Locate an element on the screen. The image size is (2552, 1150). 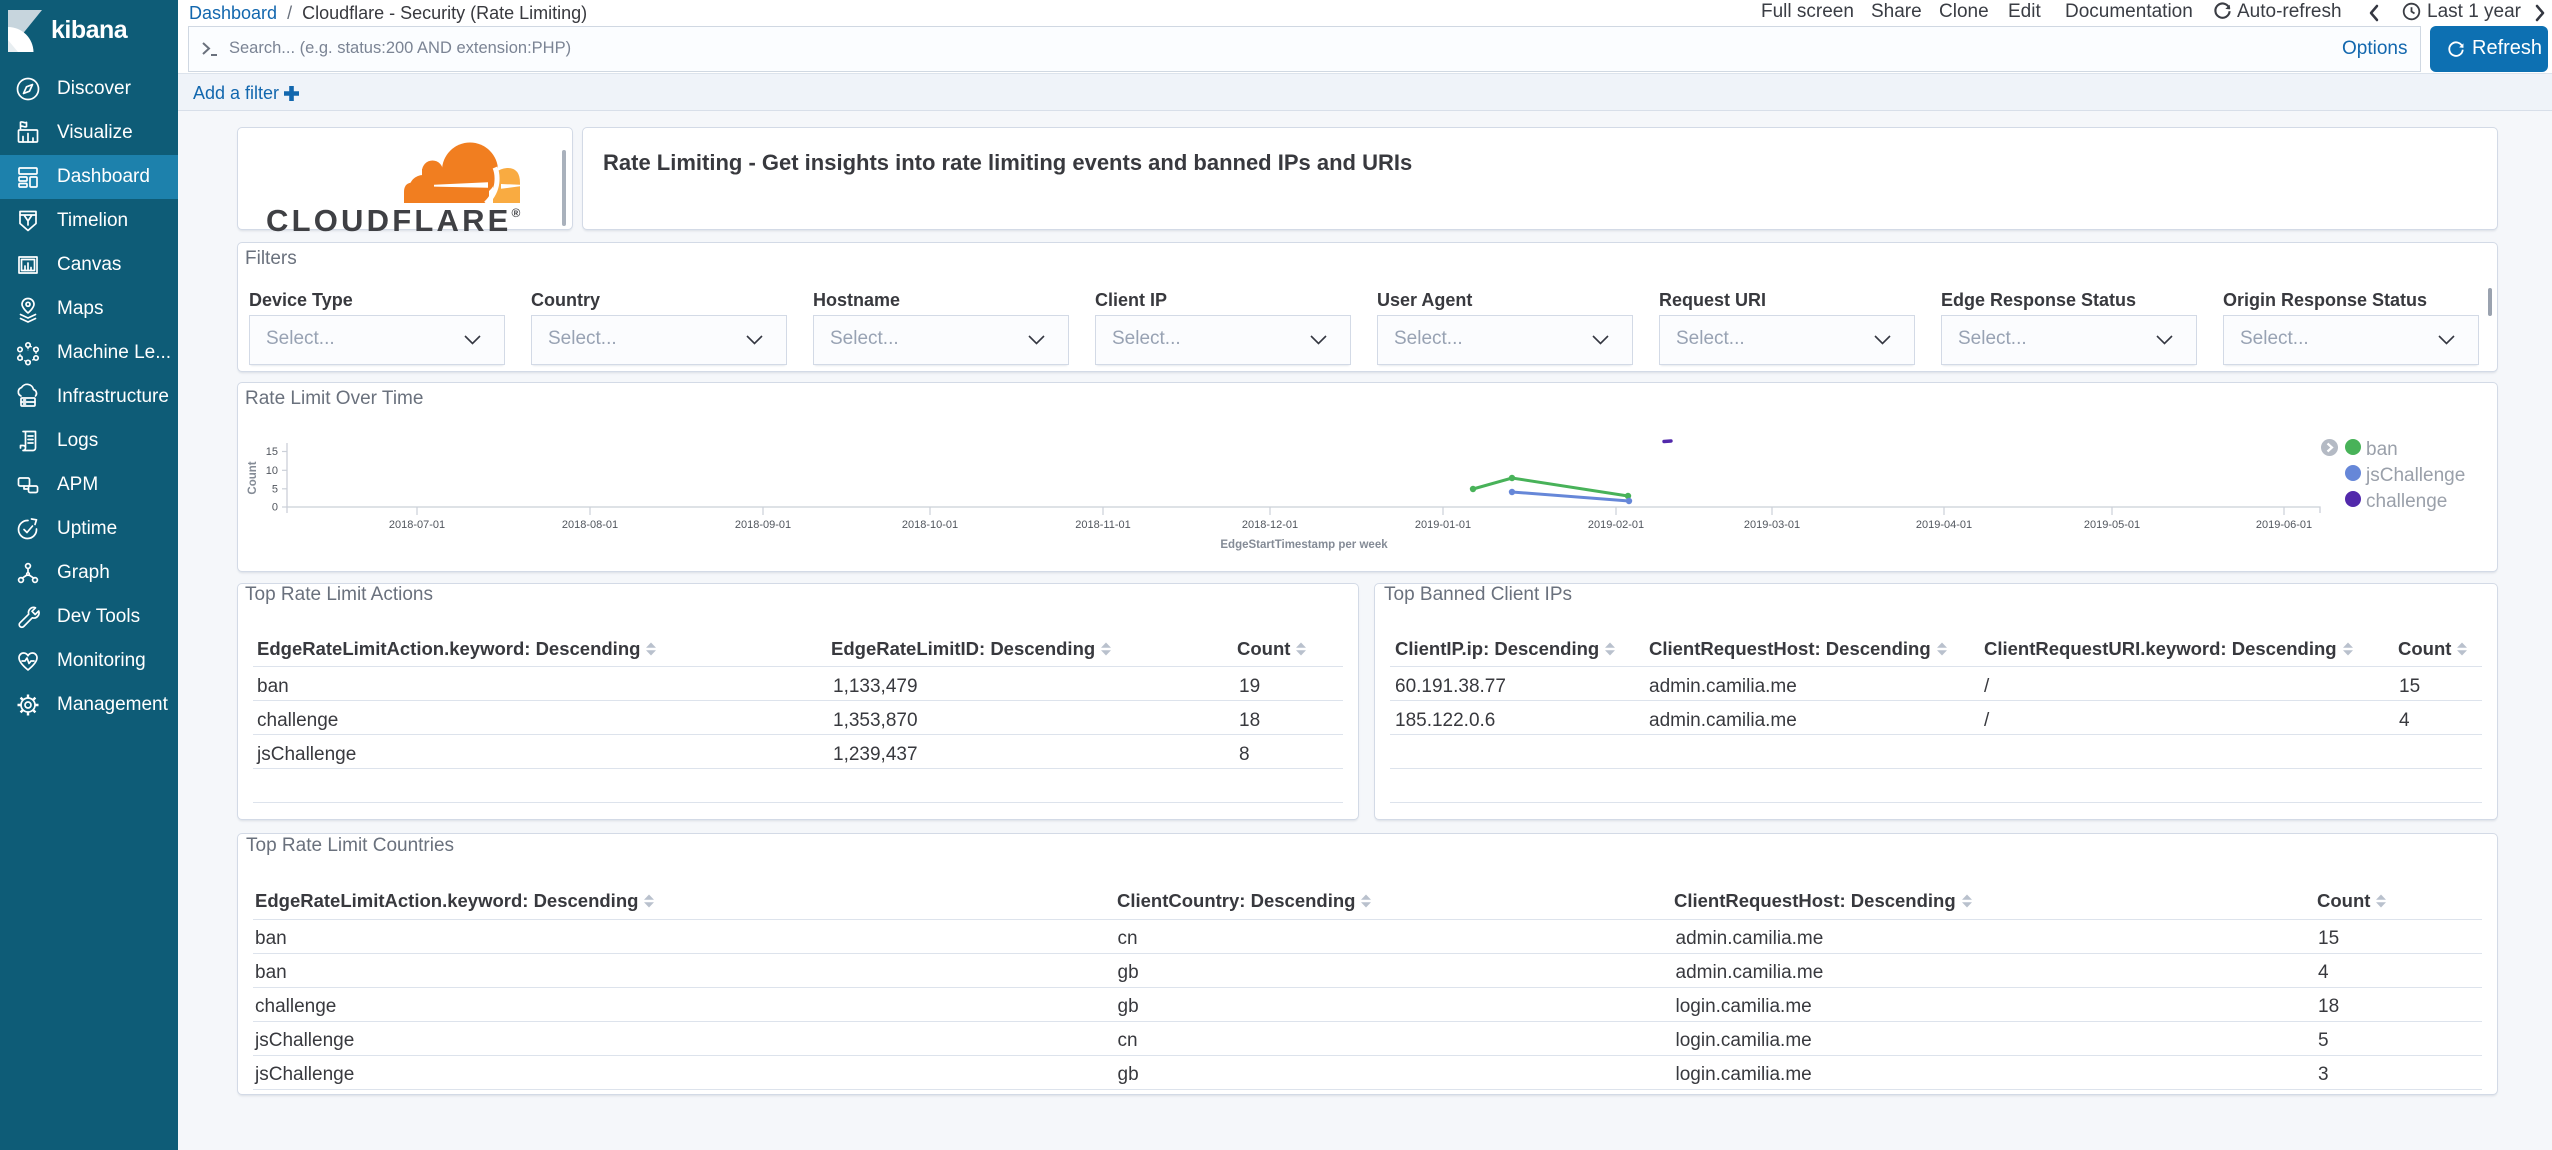
svg-text: 2018-07-01 is located at coordinates (417, 525).